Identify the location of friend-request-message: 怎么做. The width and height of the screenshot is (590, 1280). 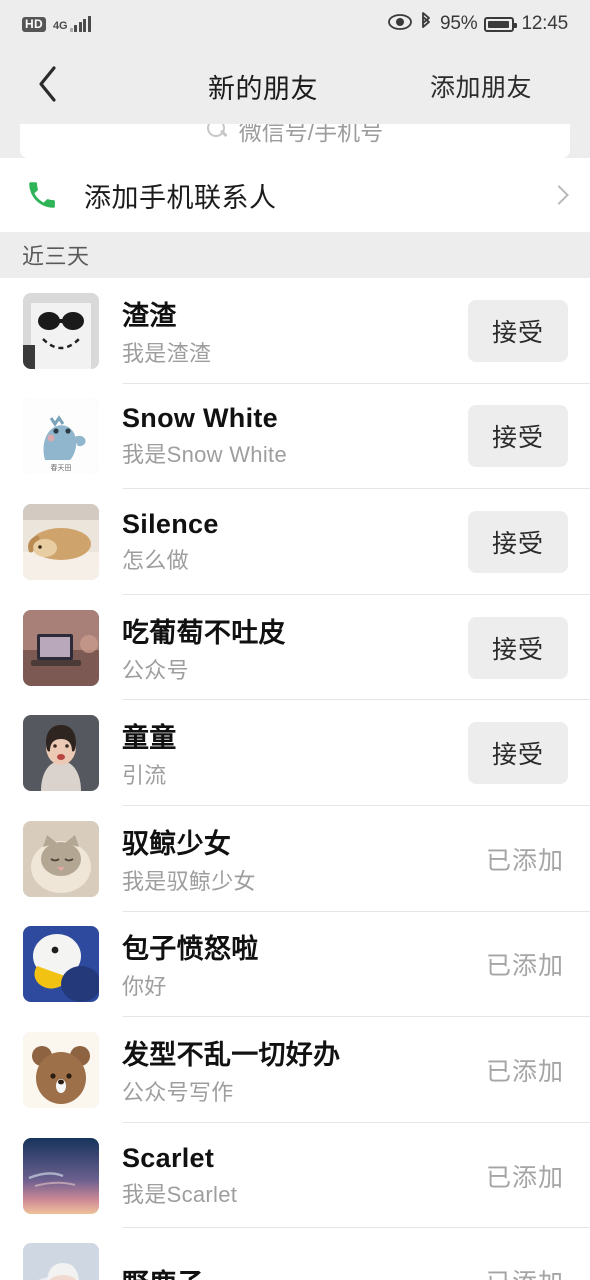
(155, 560).